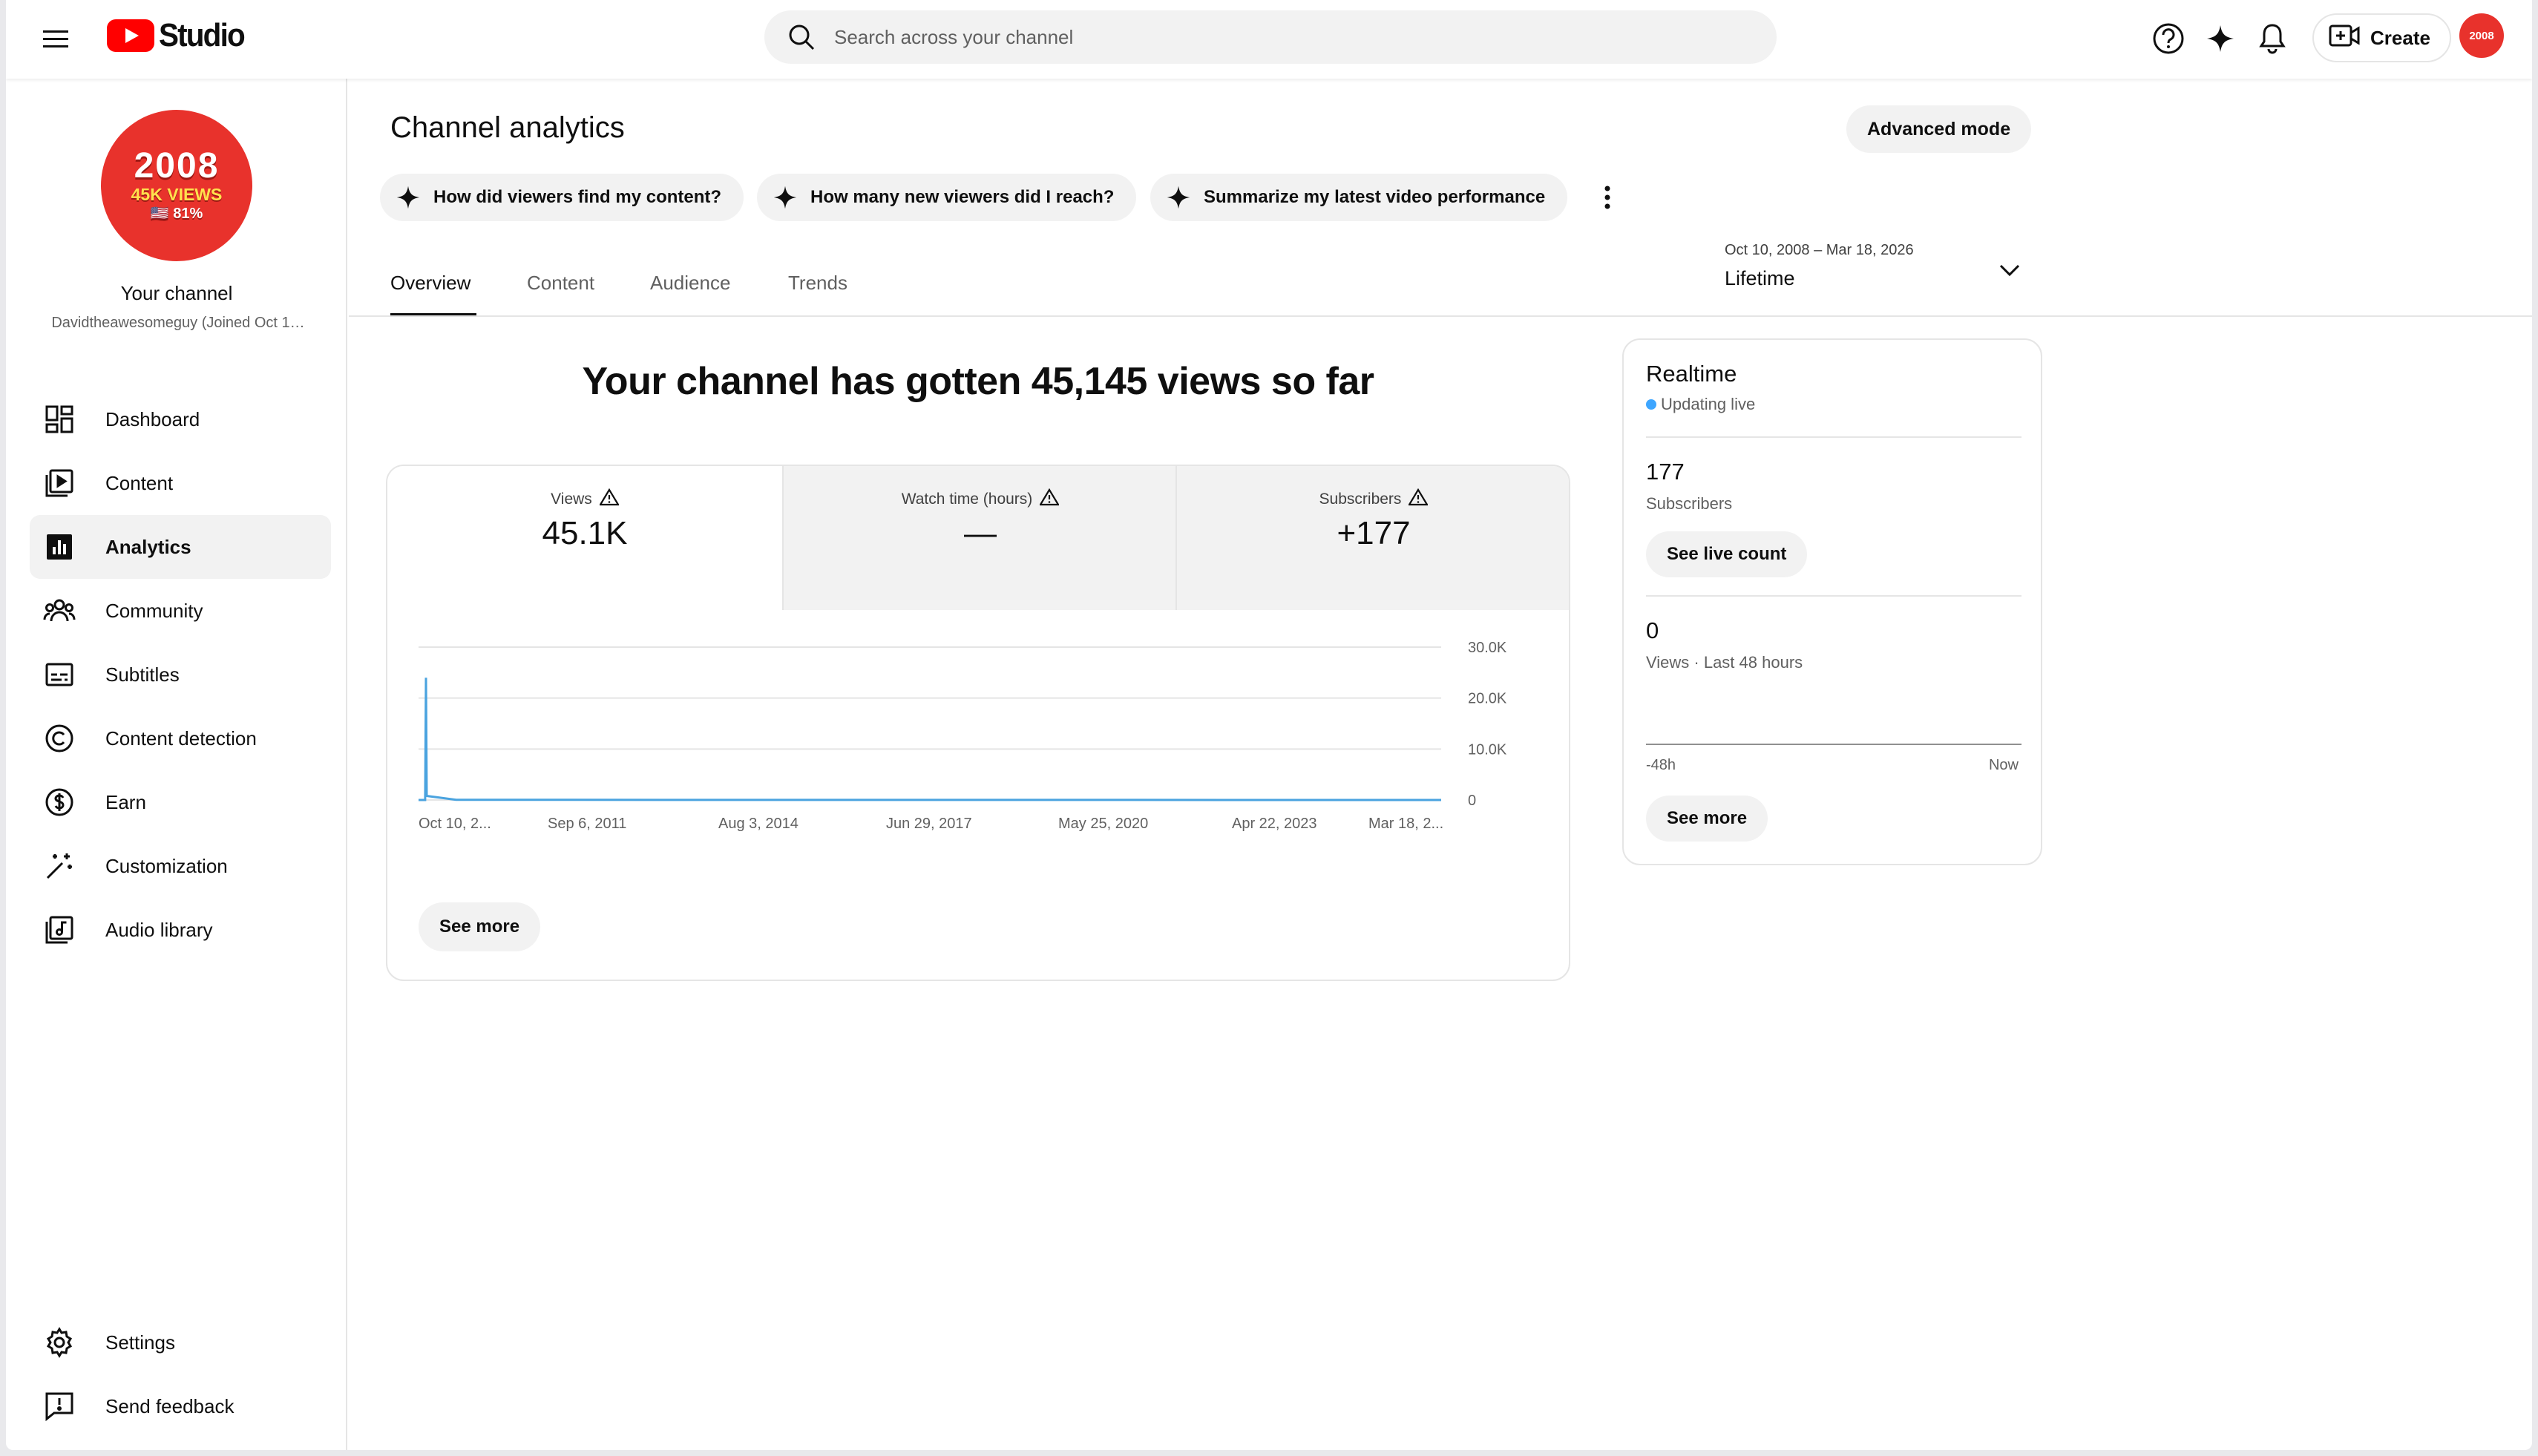 This screenshot has height=1456, width=2538. I want to click on live-dot-icon, so click(1651, 405).